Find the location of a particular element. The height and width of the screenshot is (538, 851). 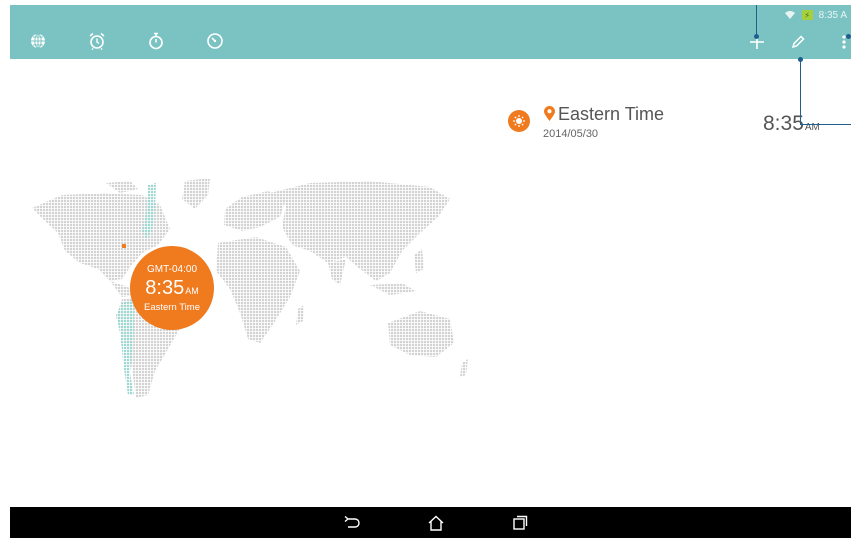

tab-stopwatch is located at coordinates (156, 41).